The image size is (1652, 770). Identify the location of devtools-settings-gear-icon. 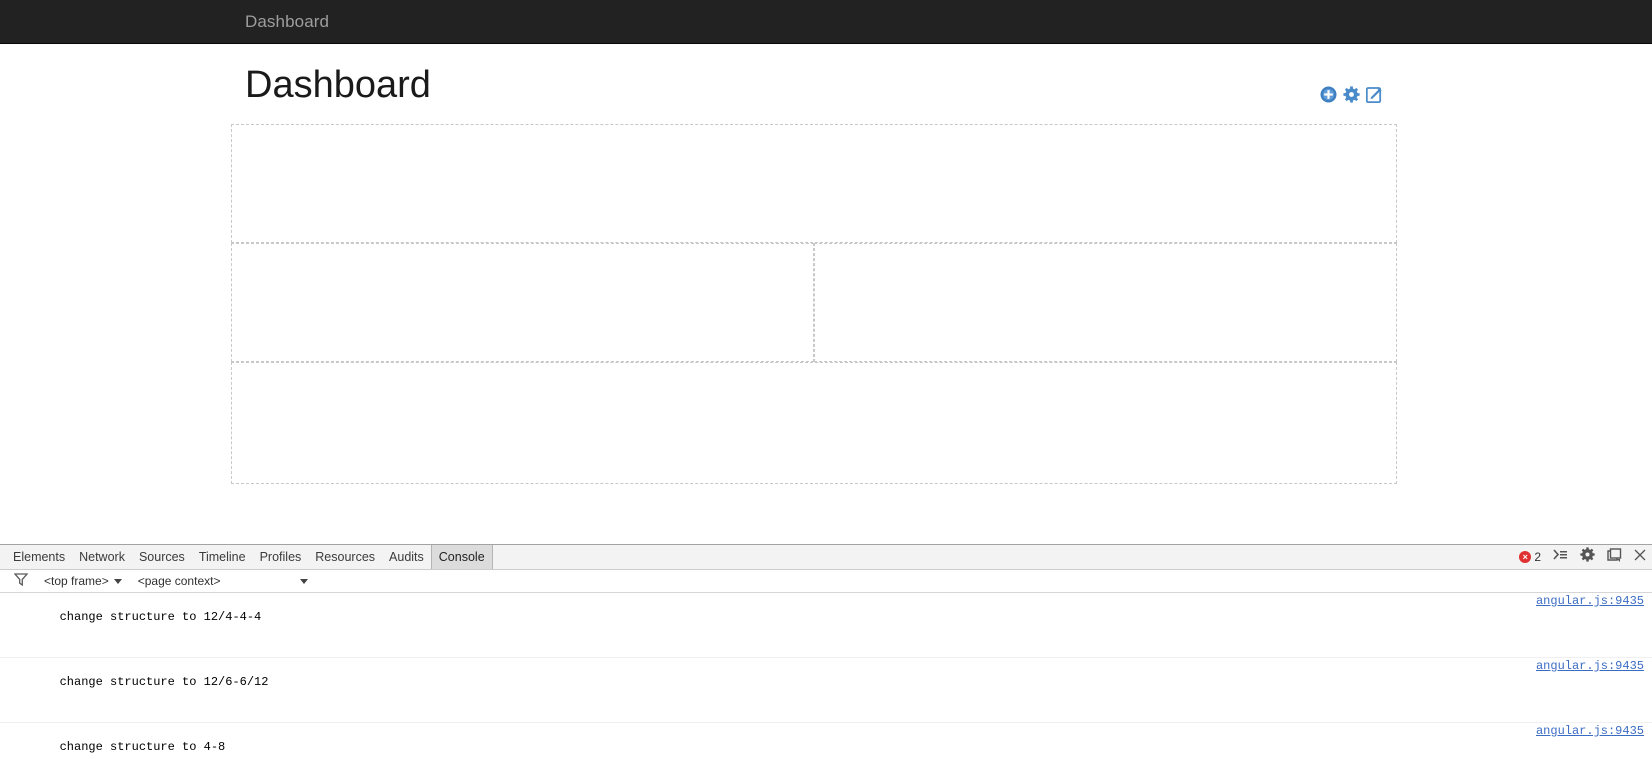
(1587, 557).